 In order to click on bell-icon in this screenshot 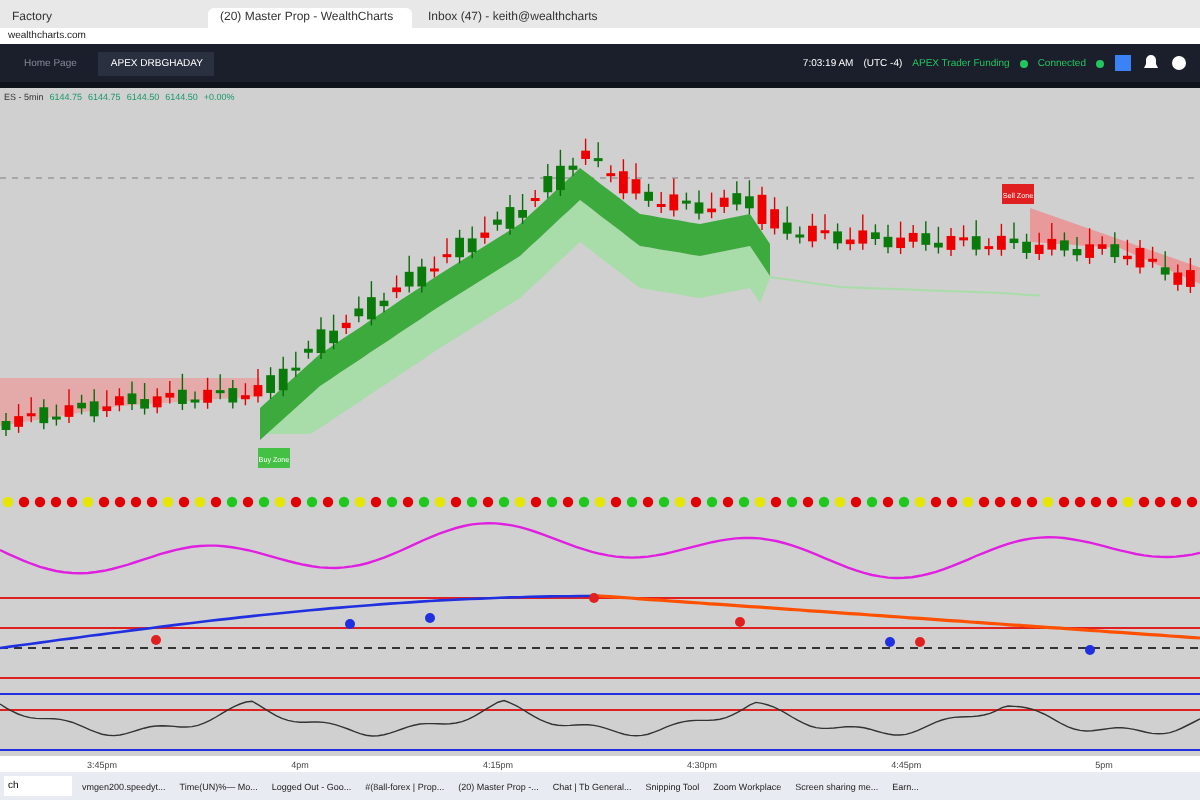, I will do `click(1151, 63)`.